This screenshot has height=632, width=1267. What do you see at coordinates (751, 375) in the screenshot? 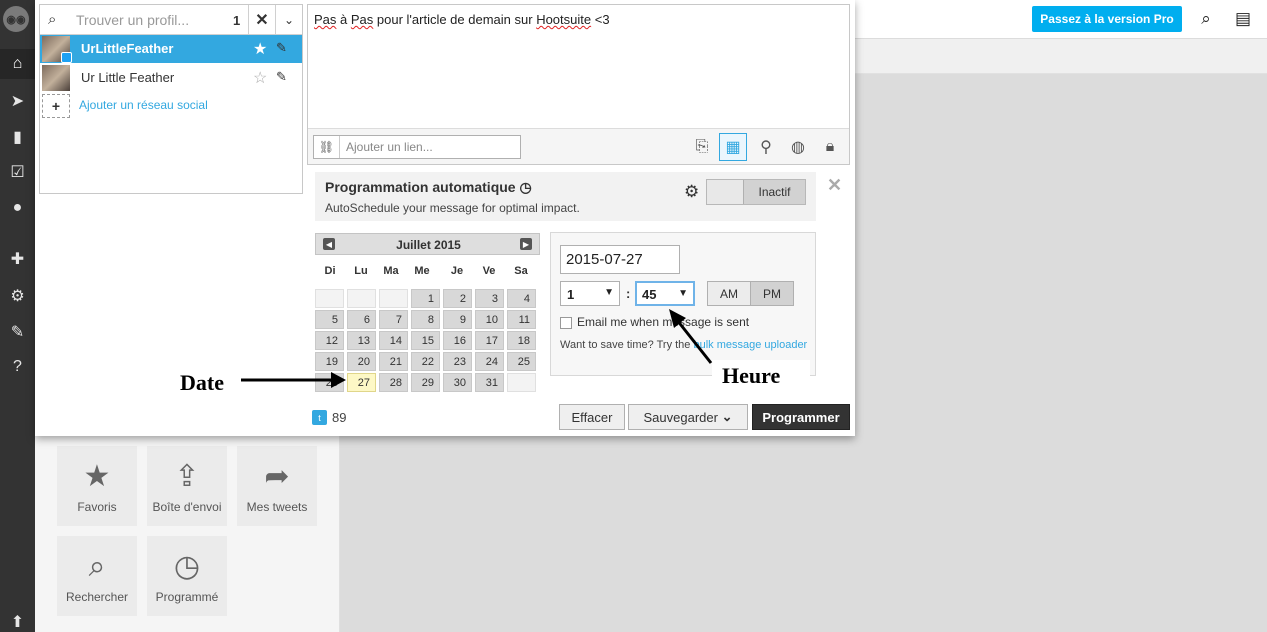
I see `annotation-hour-label: Heure` at bounding box center [751, 375].